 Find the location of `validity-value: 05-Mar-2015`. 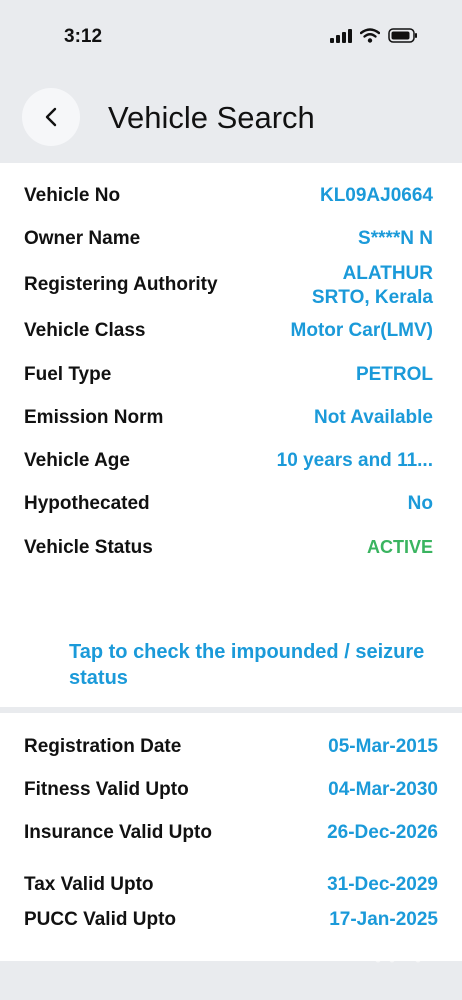

validity-value: 05-Mar-2015 is located at coordinates (383, 746).